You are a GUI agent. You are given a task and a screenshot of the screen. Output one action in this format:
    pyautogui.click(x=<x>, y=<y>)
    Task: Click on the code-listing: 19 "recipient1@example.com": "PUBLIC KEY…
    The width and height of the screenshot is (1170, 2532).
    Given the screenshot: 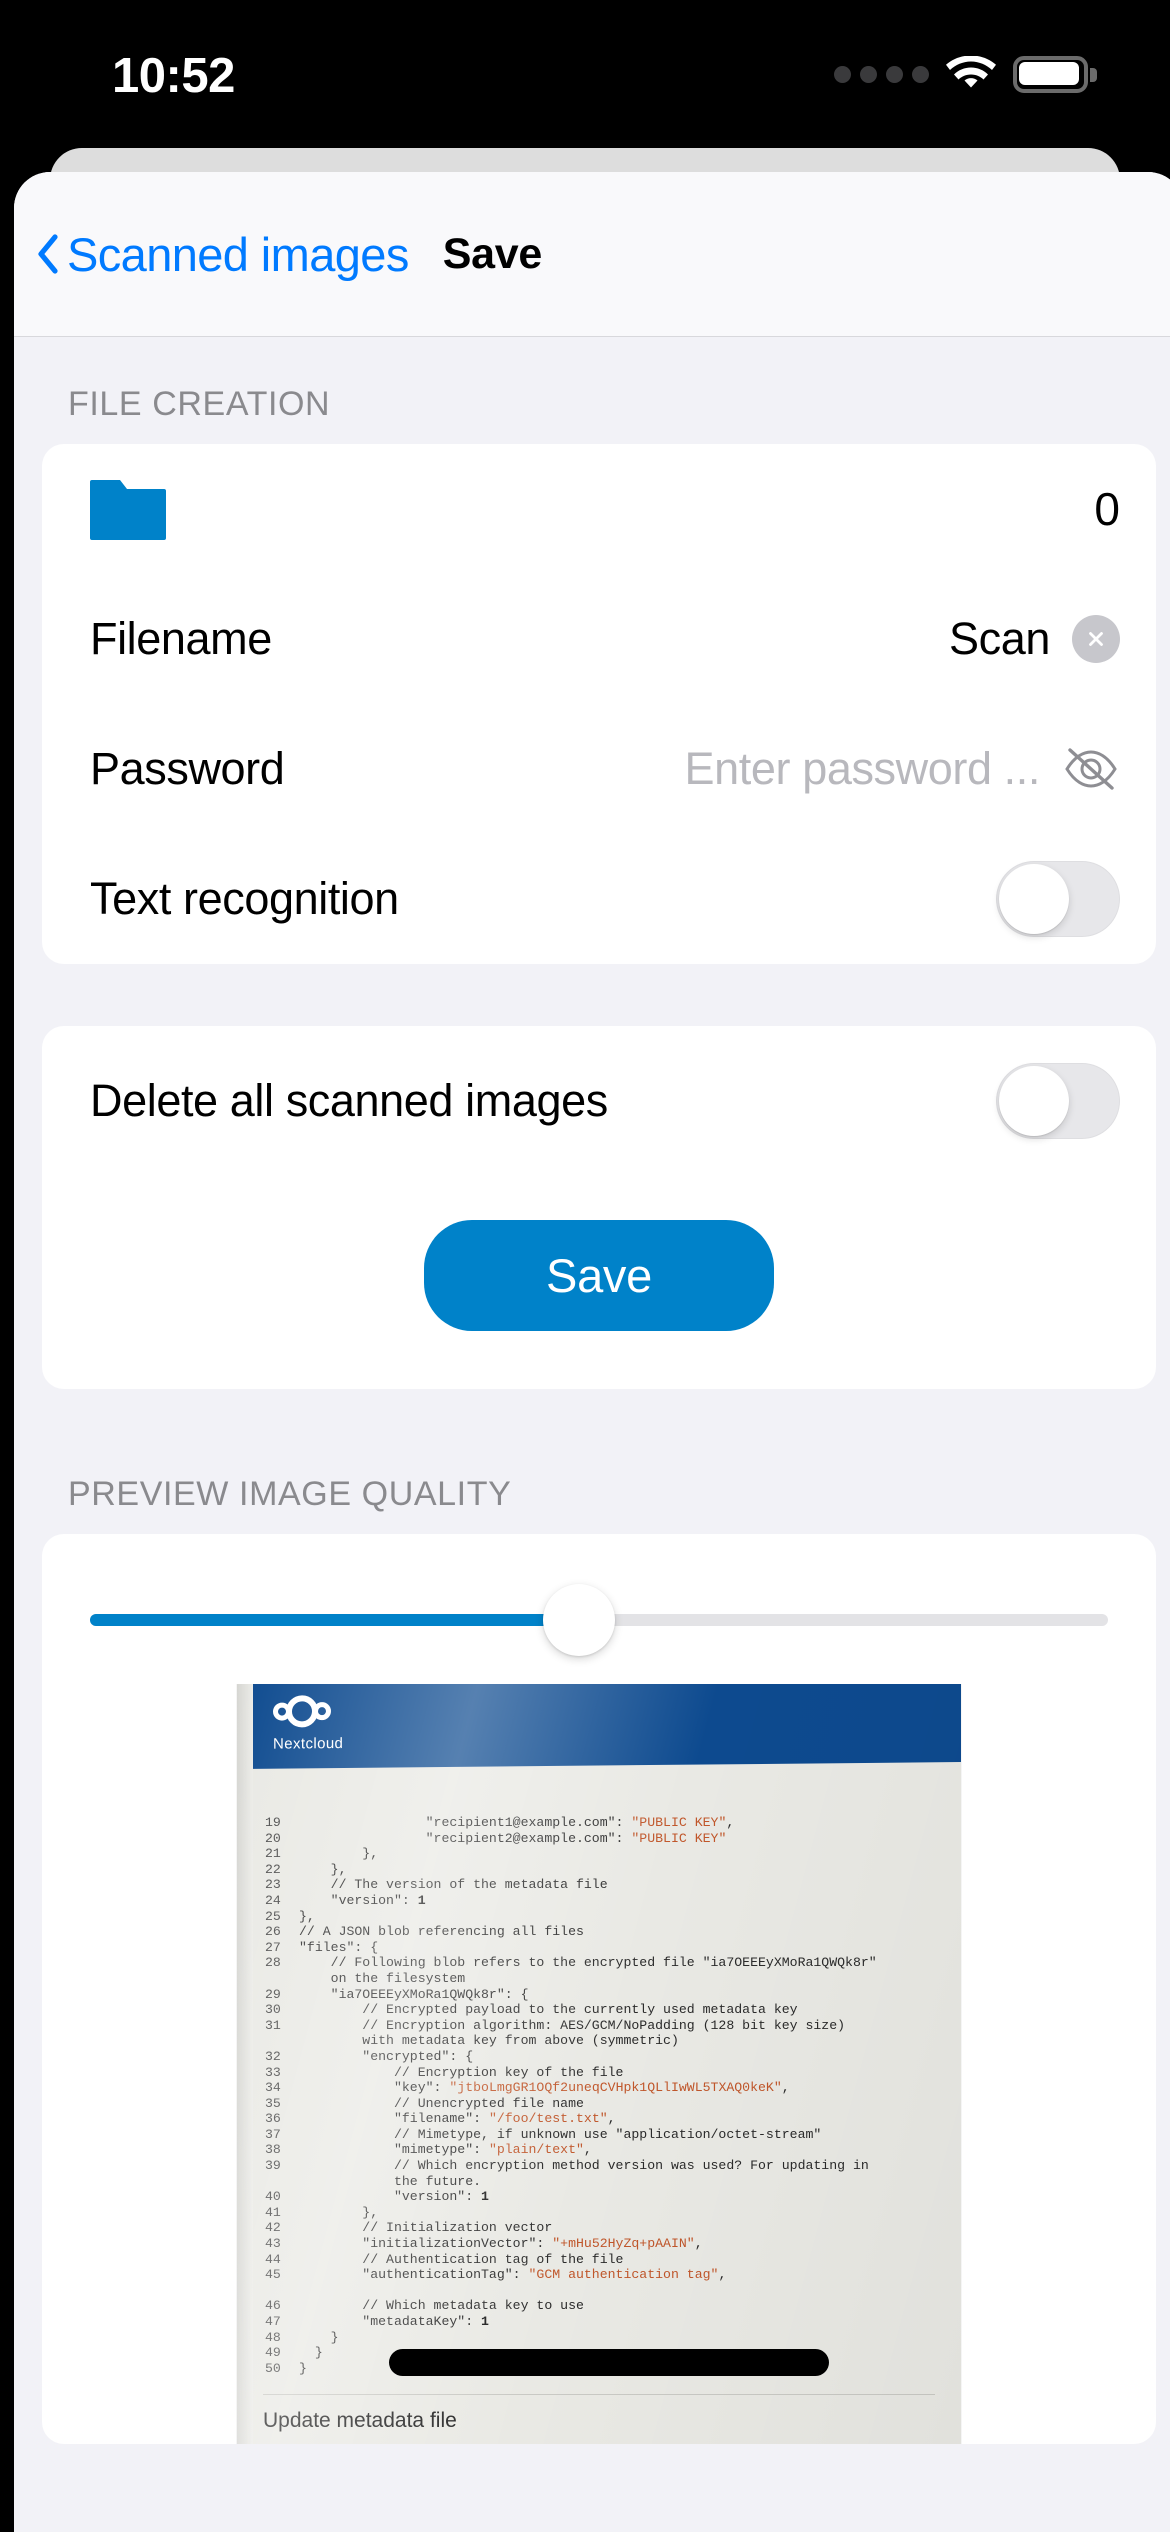 What is the action you would take?
    pyautogui.click(x=571, y=2095)
    